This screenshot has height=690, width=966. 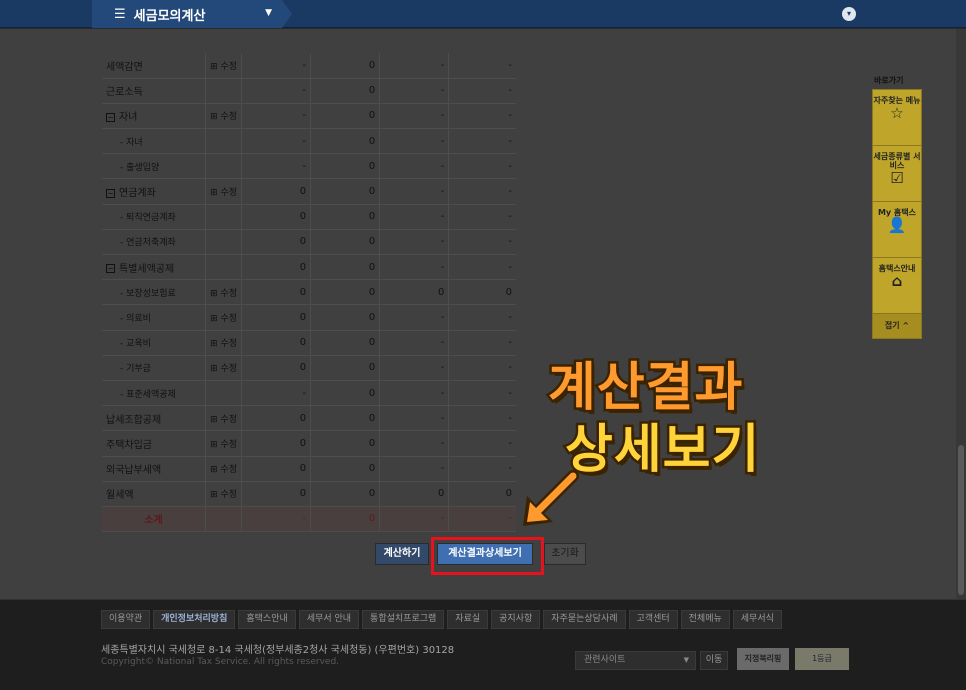 What do you see at coordinates (134, 420) in the screenshot?
I see `row-label: 납세조합공제` at bounding box center [134, 420].